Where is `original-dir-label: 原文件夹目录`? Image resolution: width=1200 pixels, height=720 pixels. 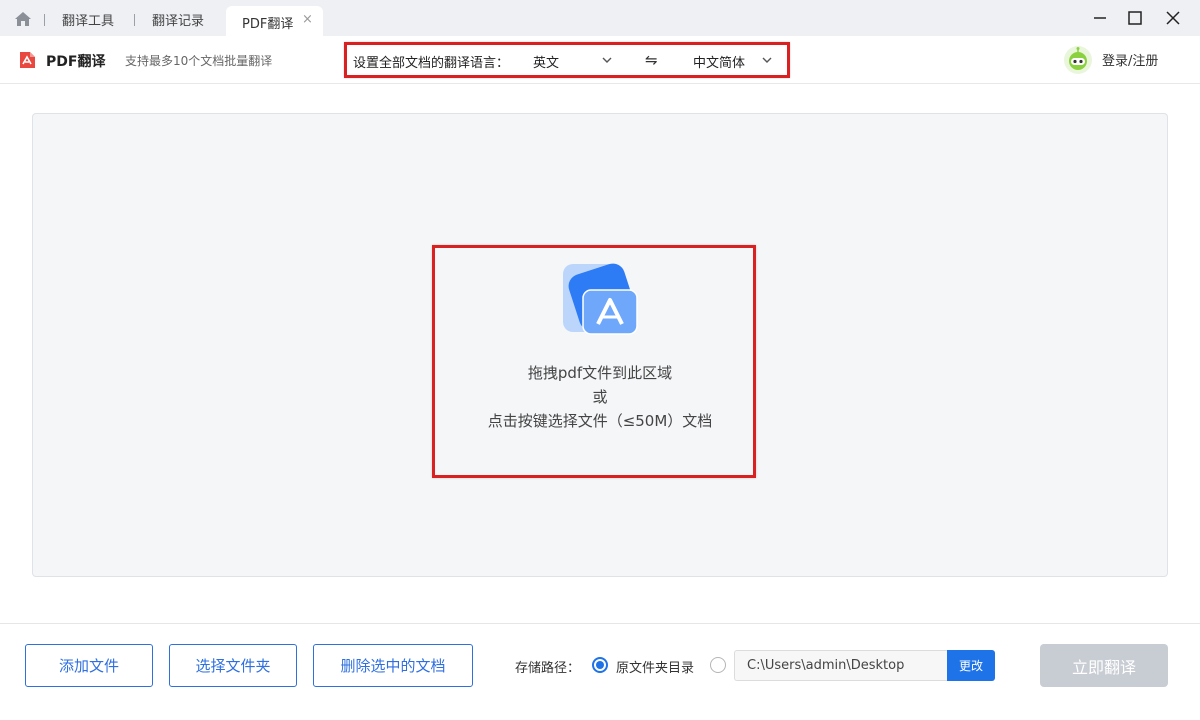 original-dir-label: 原文件夹目录 is located at coordinates (655, 666).